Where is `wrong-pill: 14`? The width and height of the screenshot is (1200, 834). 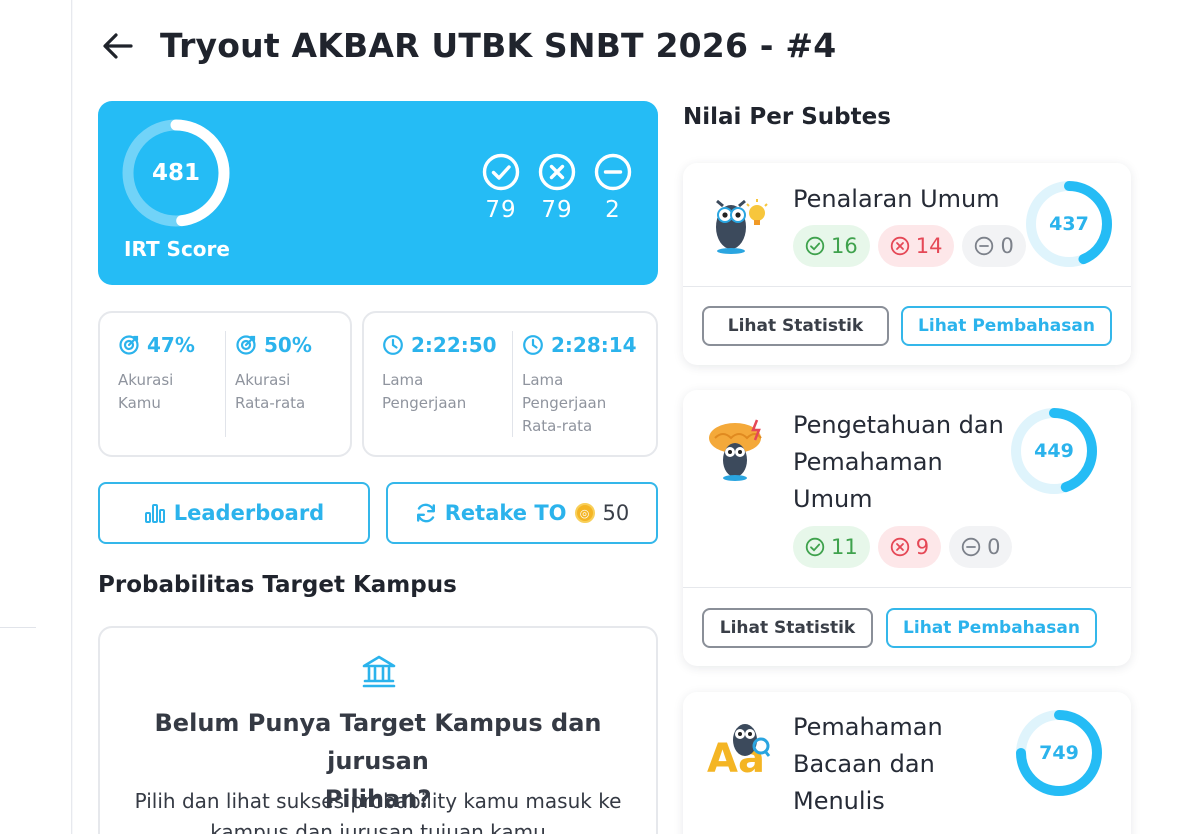
wrong-pill: 14 is located at coordinates (916, 246).